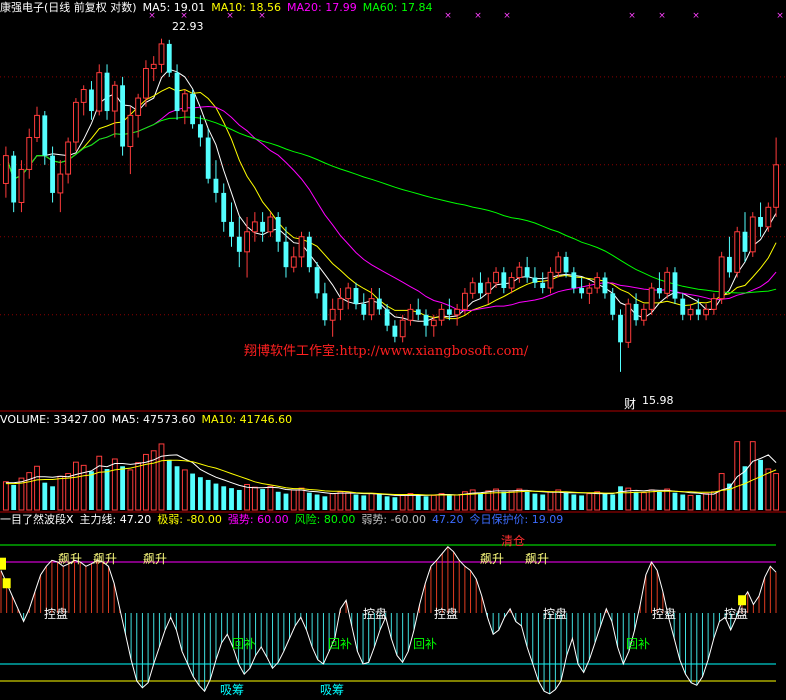 Image resolution: width=786 pixels, height=700 pixels. I want to click on ma10-legend: MA10: 18.56, so click(246, 7).